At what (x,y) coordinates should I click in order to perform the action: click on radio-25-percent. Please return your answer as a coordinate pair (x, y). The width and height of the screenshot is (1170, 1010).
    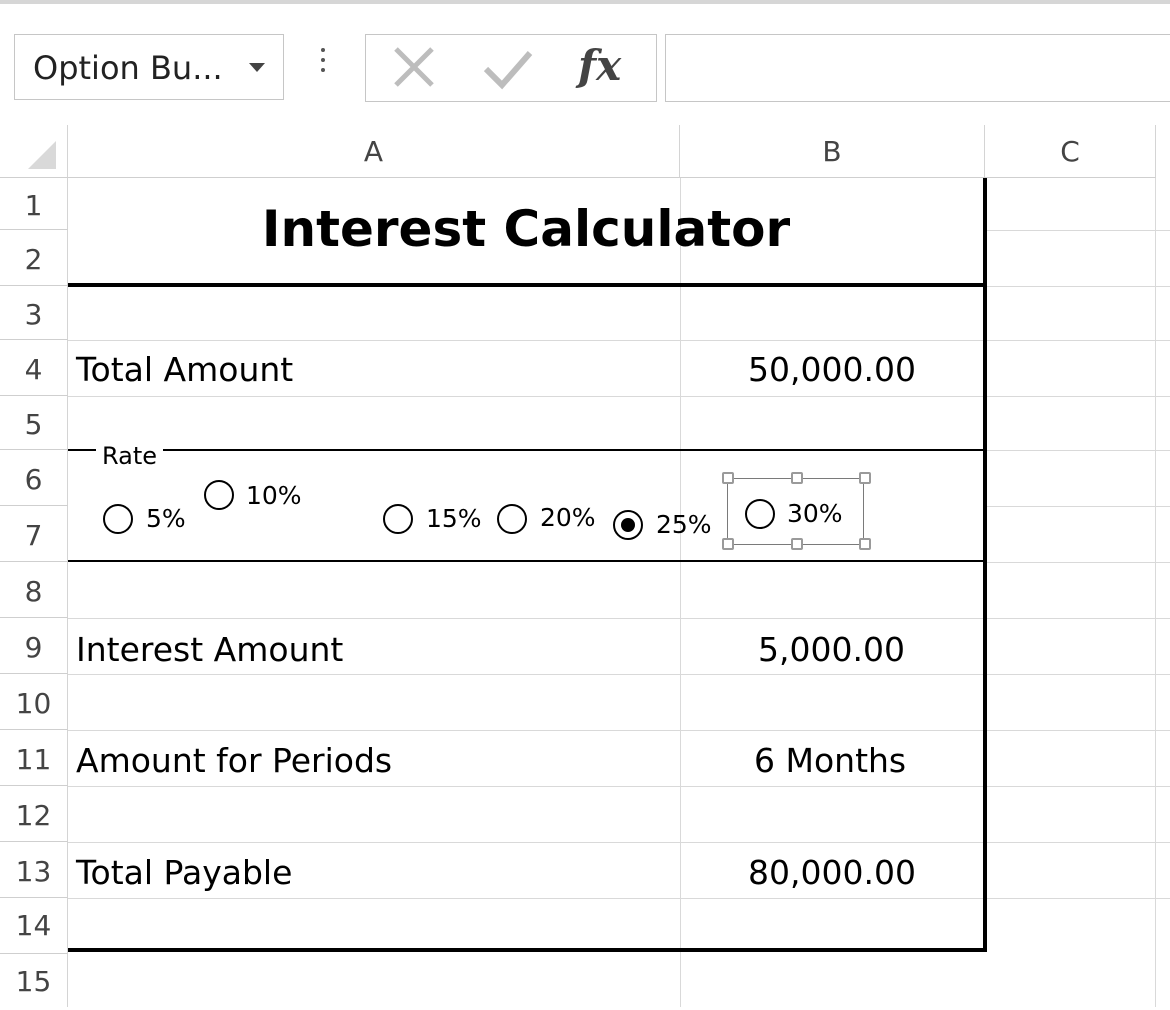
    Looking at the image, I should click on (628, 525).